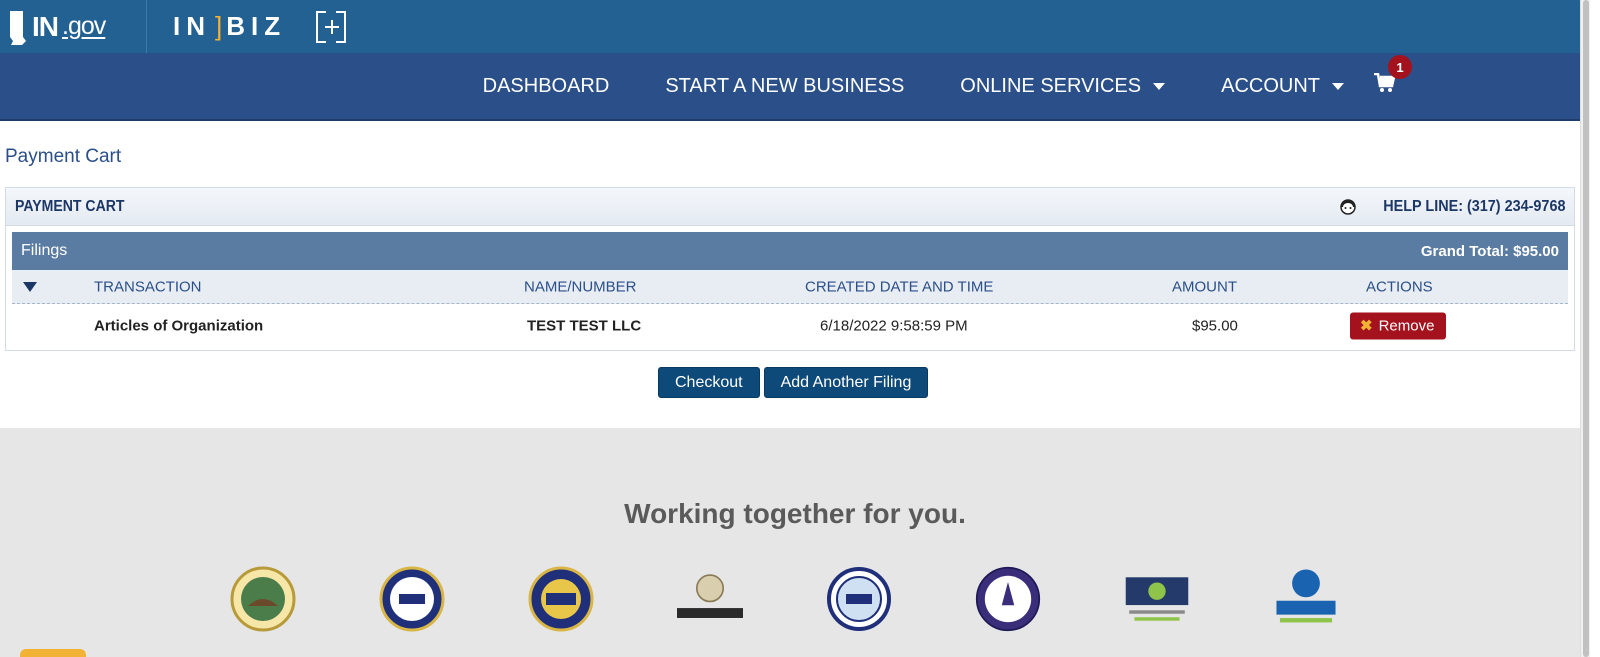 Image resolution: width=1600 pixels, height=657 pixels. What do you see at coordinates (846, 382) in the screenshot?
I see `add-another-filing-button: Add Another Filing` at bounding box center [846, 382].